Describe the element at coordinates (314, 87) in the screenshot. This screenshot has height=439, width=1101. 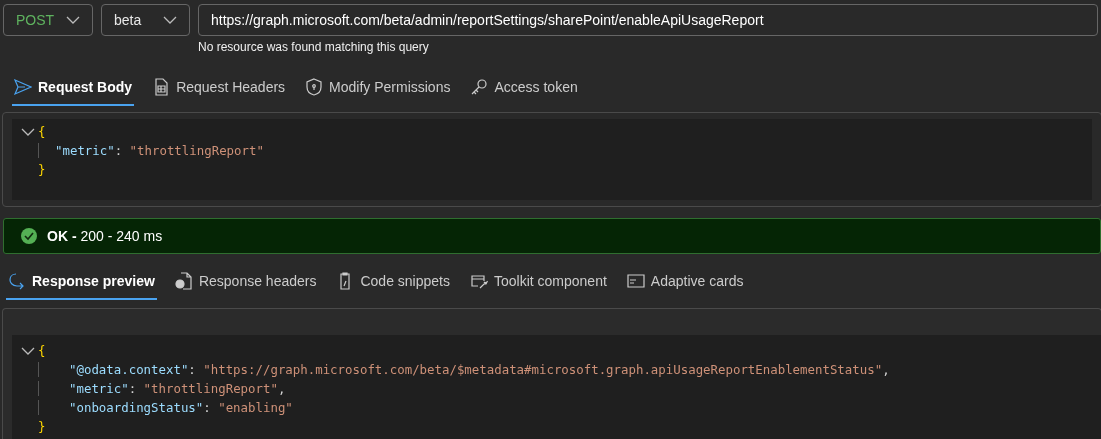
I see `shield-icon` at that location.